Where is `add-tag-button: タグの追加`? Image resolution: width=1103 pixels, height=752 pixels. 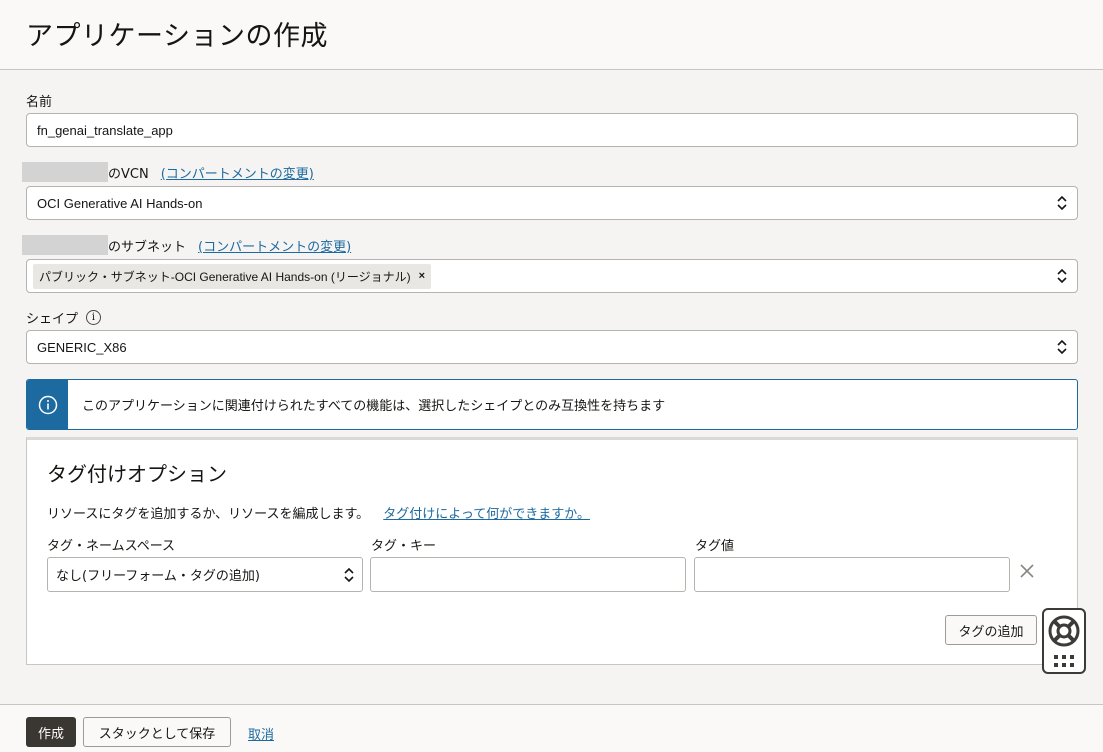
add-tag-button: タグの追加 is located at coordinates (991, 630).